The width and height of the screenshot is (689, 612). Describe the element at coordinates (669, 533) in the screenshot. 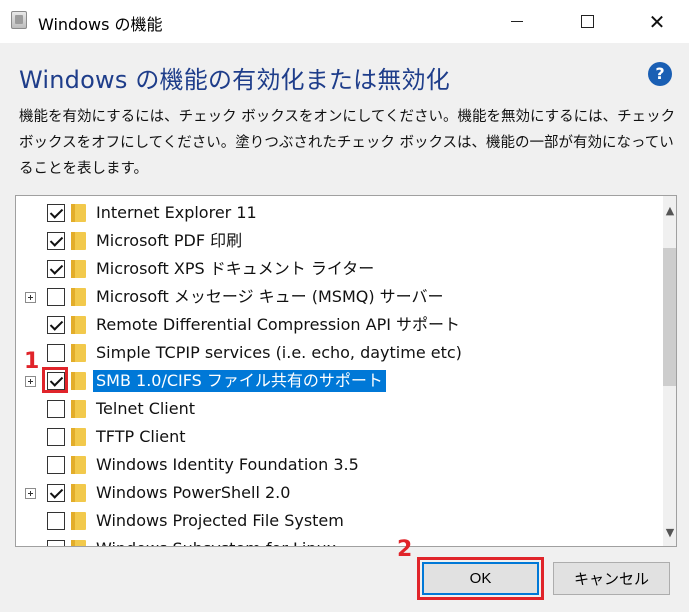

I see `scroll-down-icon: ▼` at that location.